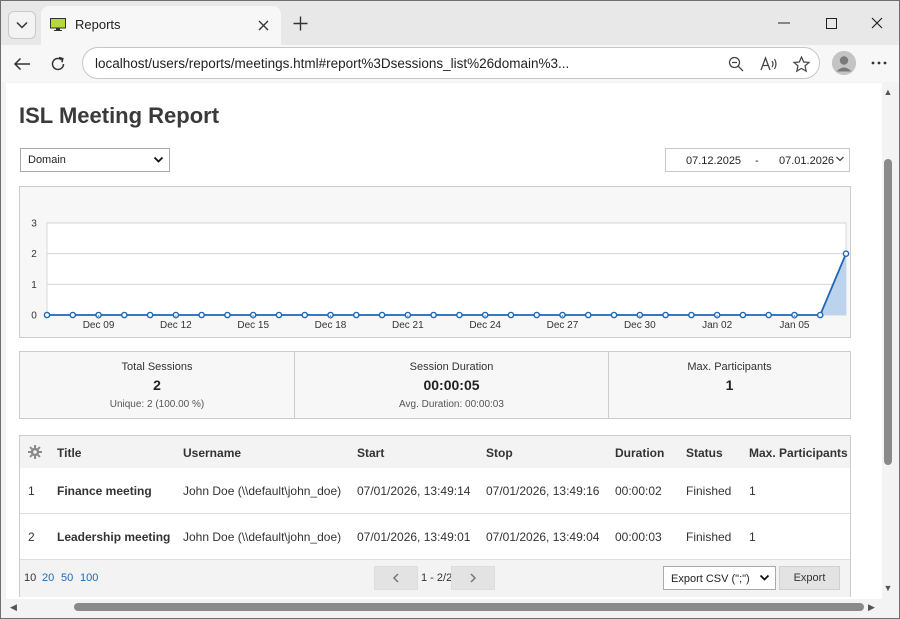 Image resolution: width=900 pixels, height=619 pixels. I want to click on scroll-up-arrow-icon: ▲, so click(888, 92).